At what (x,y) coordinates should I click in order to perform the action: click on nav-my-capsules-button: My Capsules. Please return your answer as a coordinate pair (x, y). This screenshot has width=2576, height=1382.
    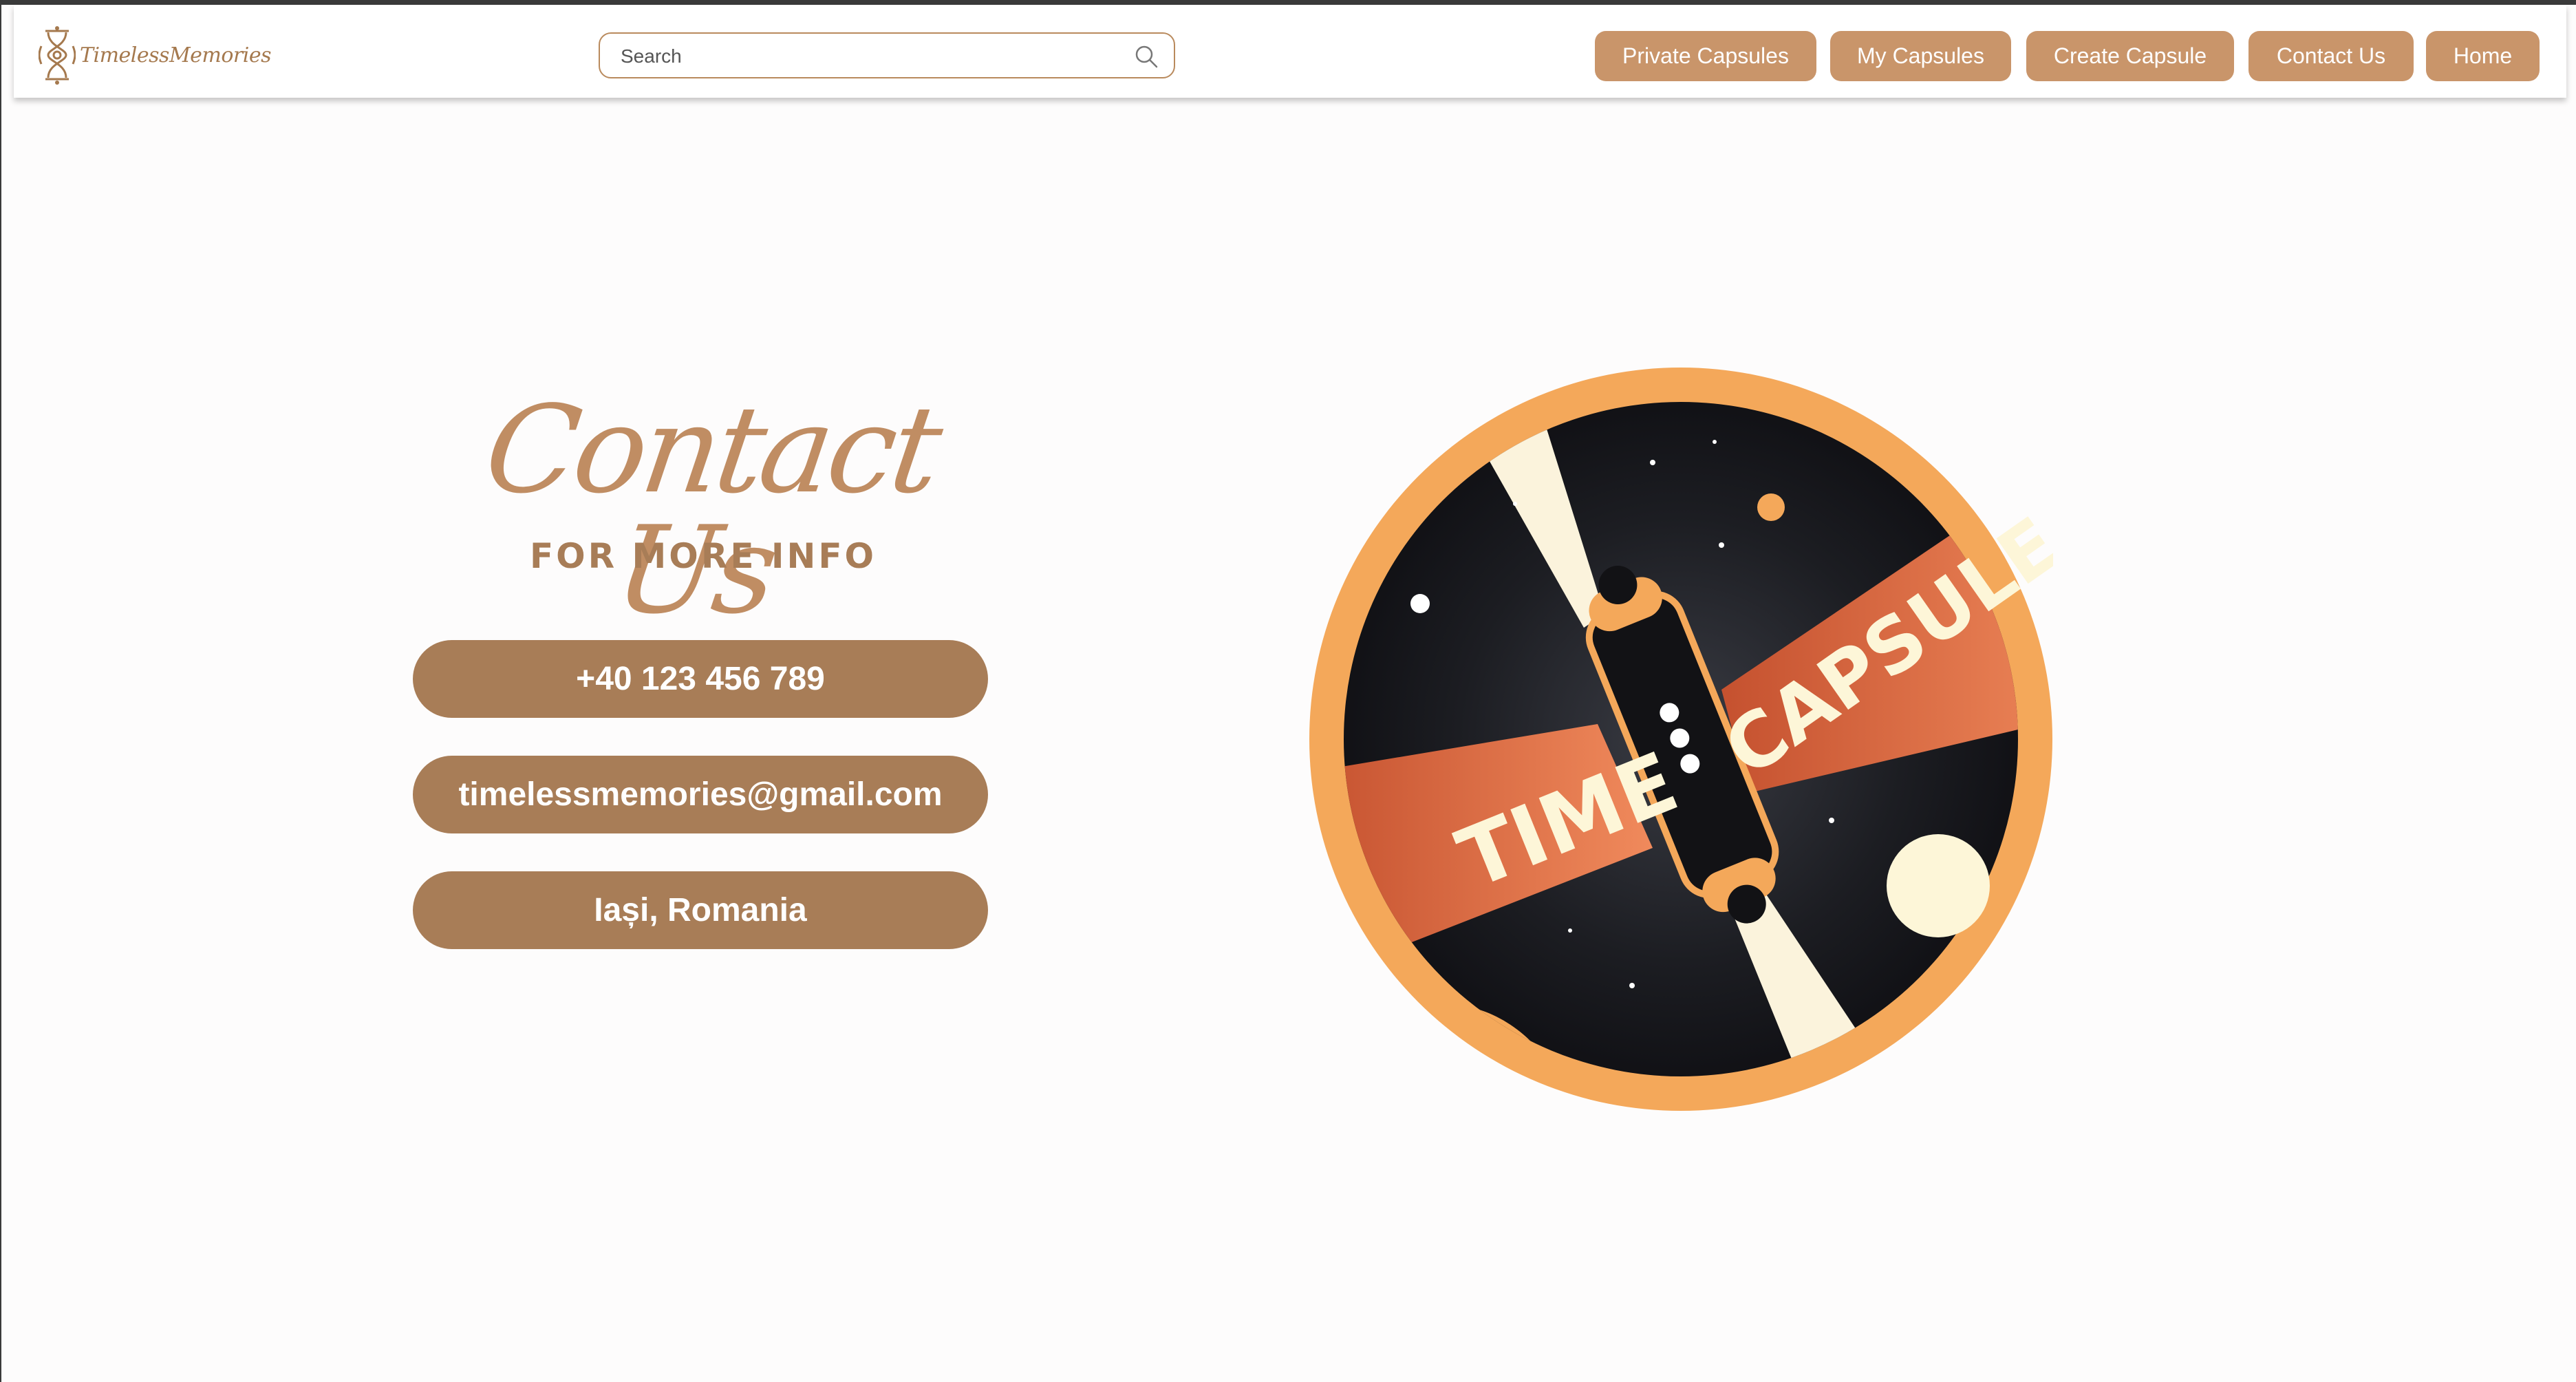
    Looking at the image, I should click on (1920, 56).